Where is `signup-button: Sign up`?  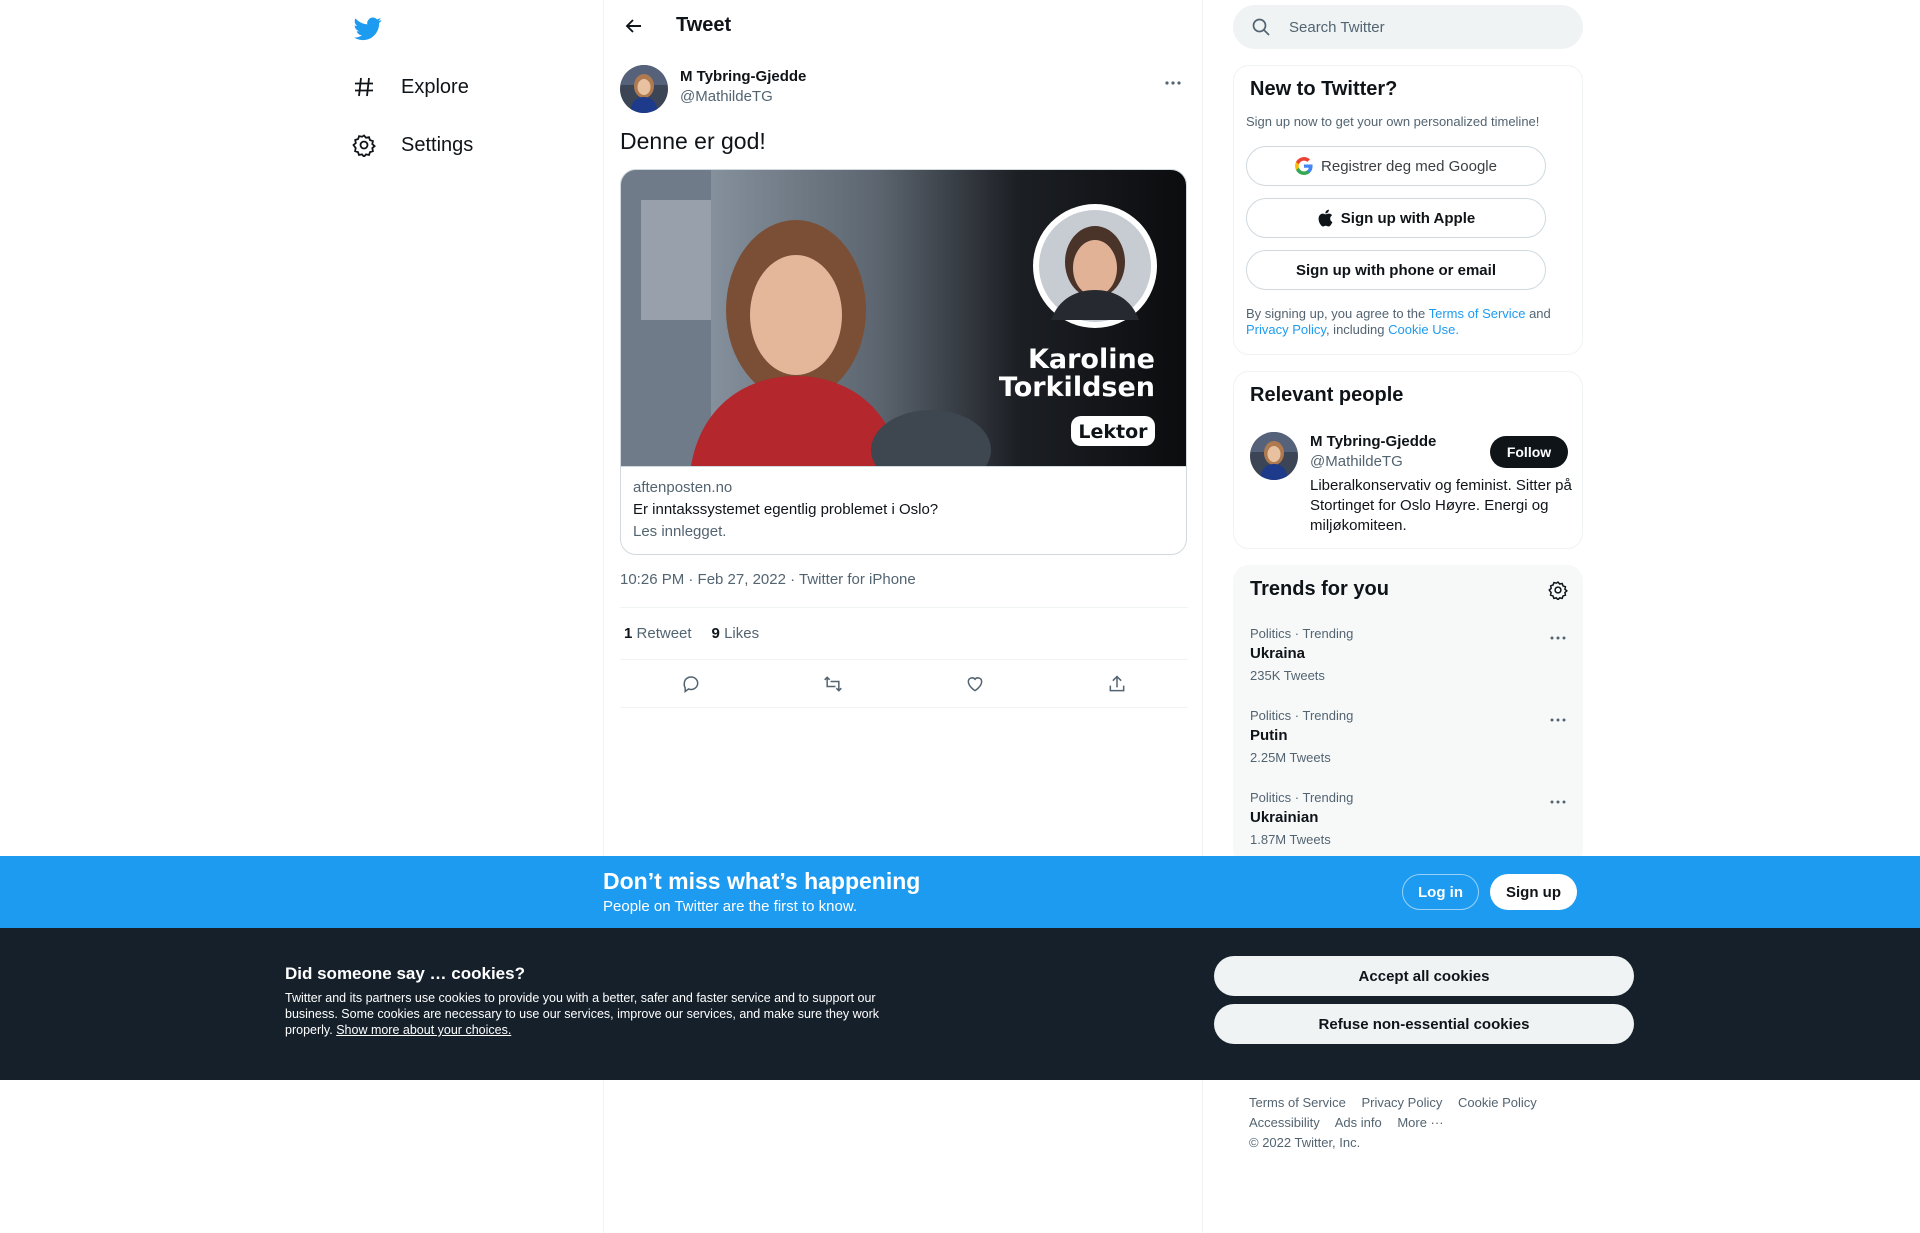 signup-button: Sign up is located at coordinates (1533, 892).